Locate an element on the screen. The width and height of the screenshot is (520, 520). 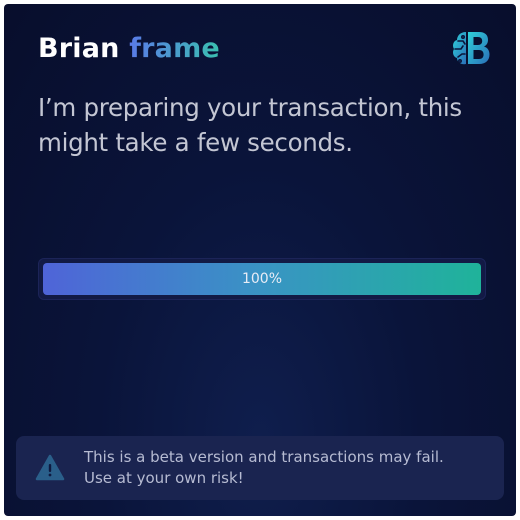
brand-title: Brian frame is located at coordinates (129, 48).